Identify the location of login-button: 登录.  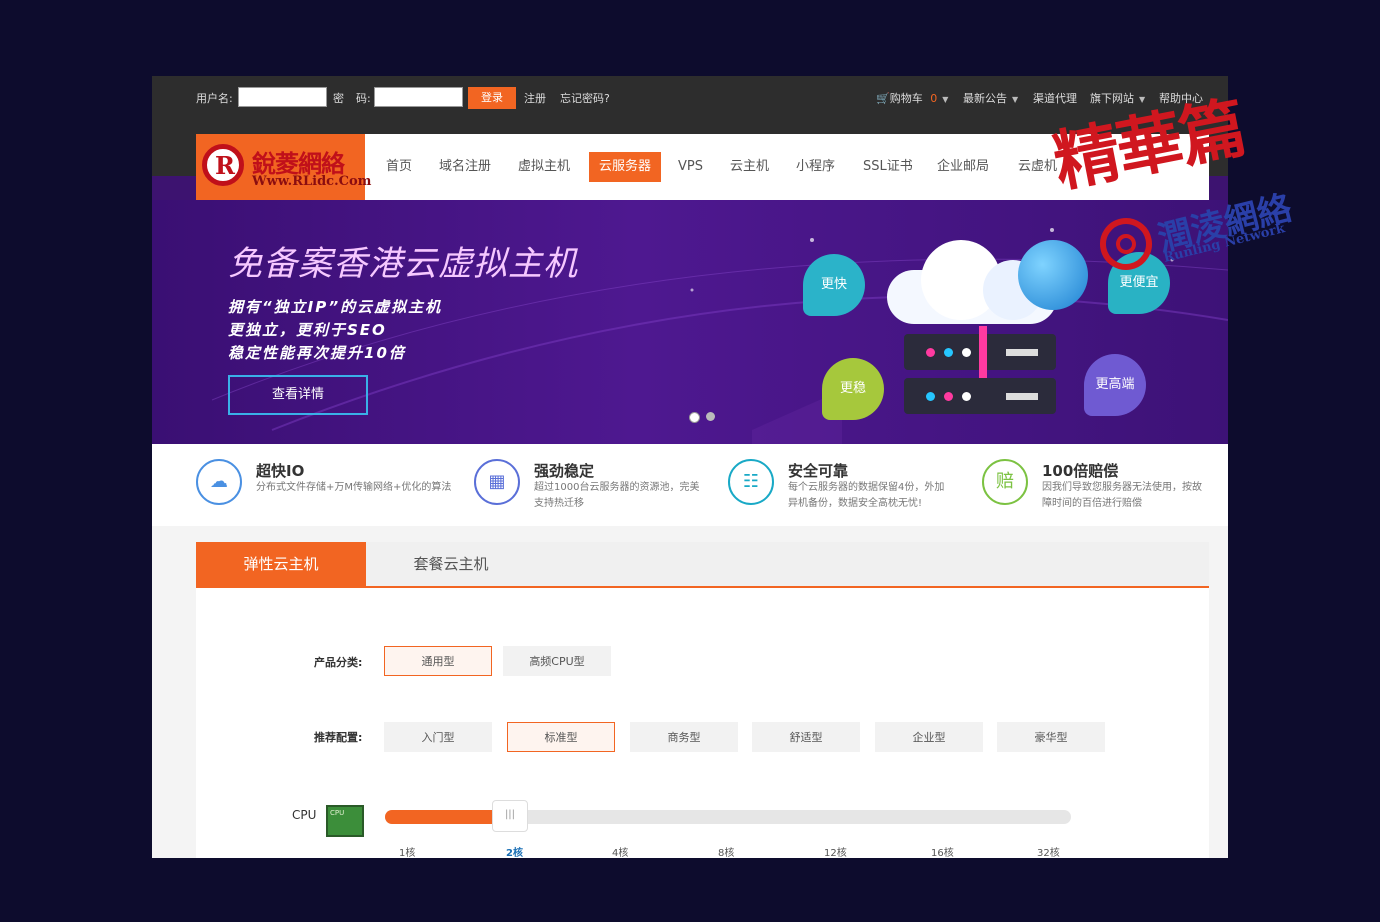
(492, 98).